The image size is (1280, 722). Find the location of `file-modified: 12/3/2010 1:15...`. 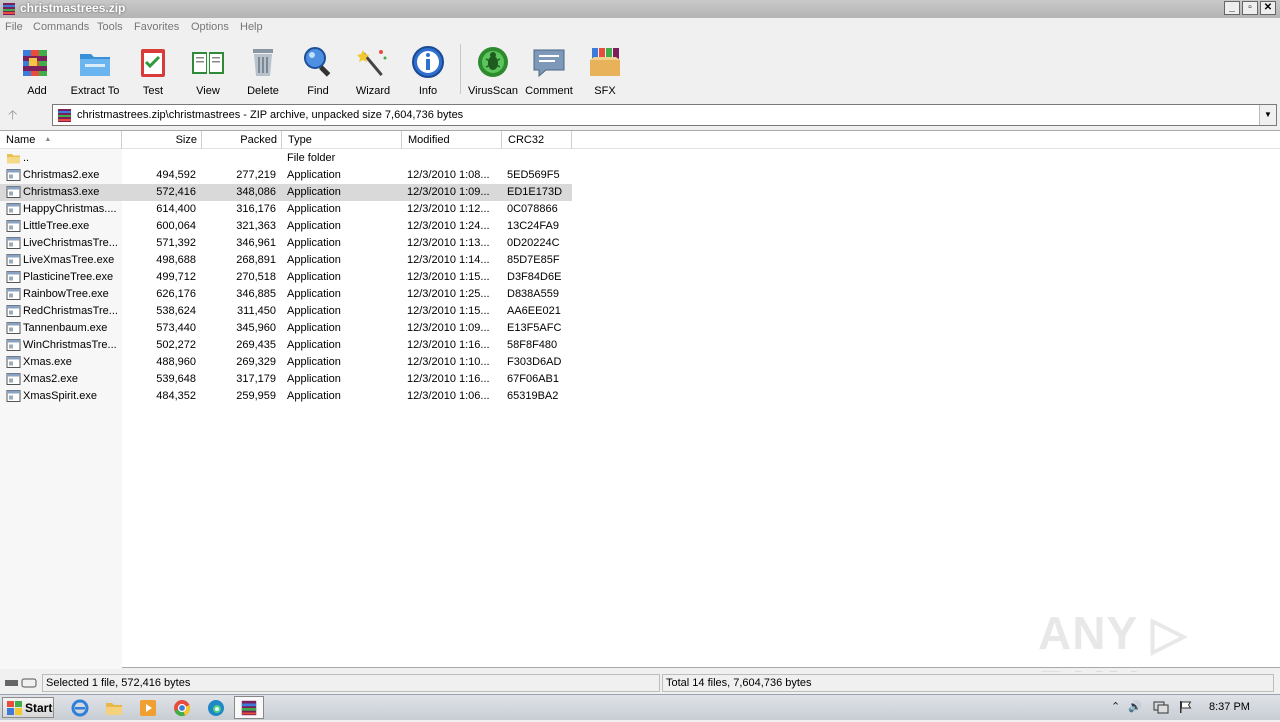

file-modified: 12/3/2010 1:15... is located at coordinates (448, 311).